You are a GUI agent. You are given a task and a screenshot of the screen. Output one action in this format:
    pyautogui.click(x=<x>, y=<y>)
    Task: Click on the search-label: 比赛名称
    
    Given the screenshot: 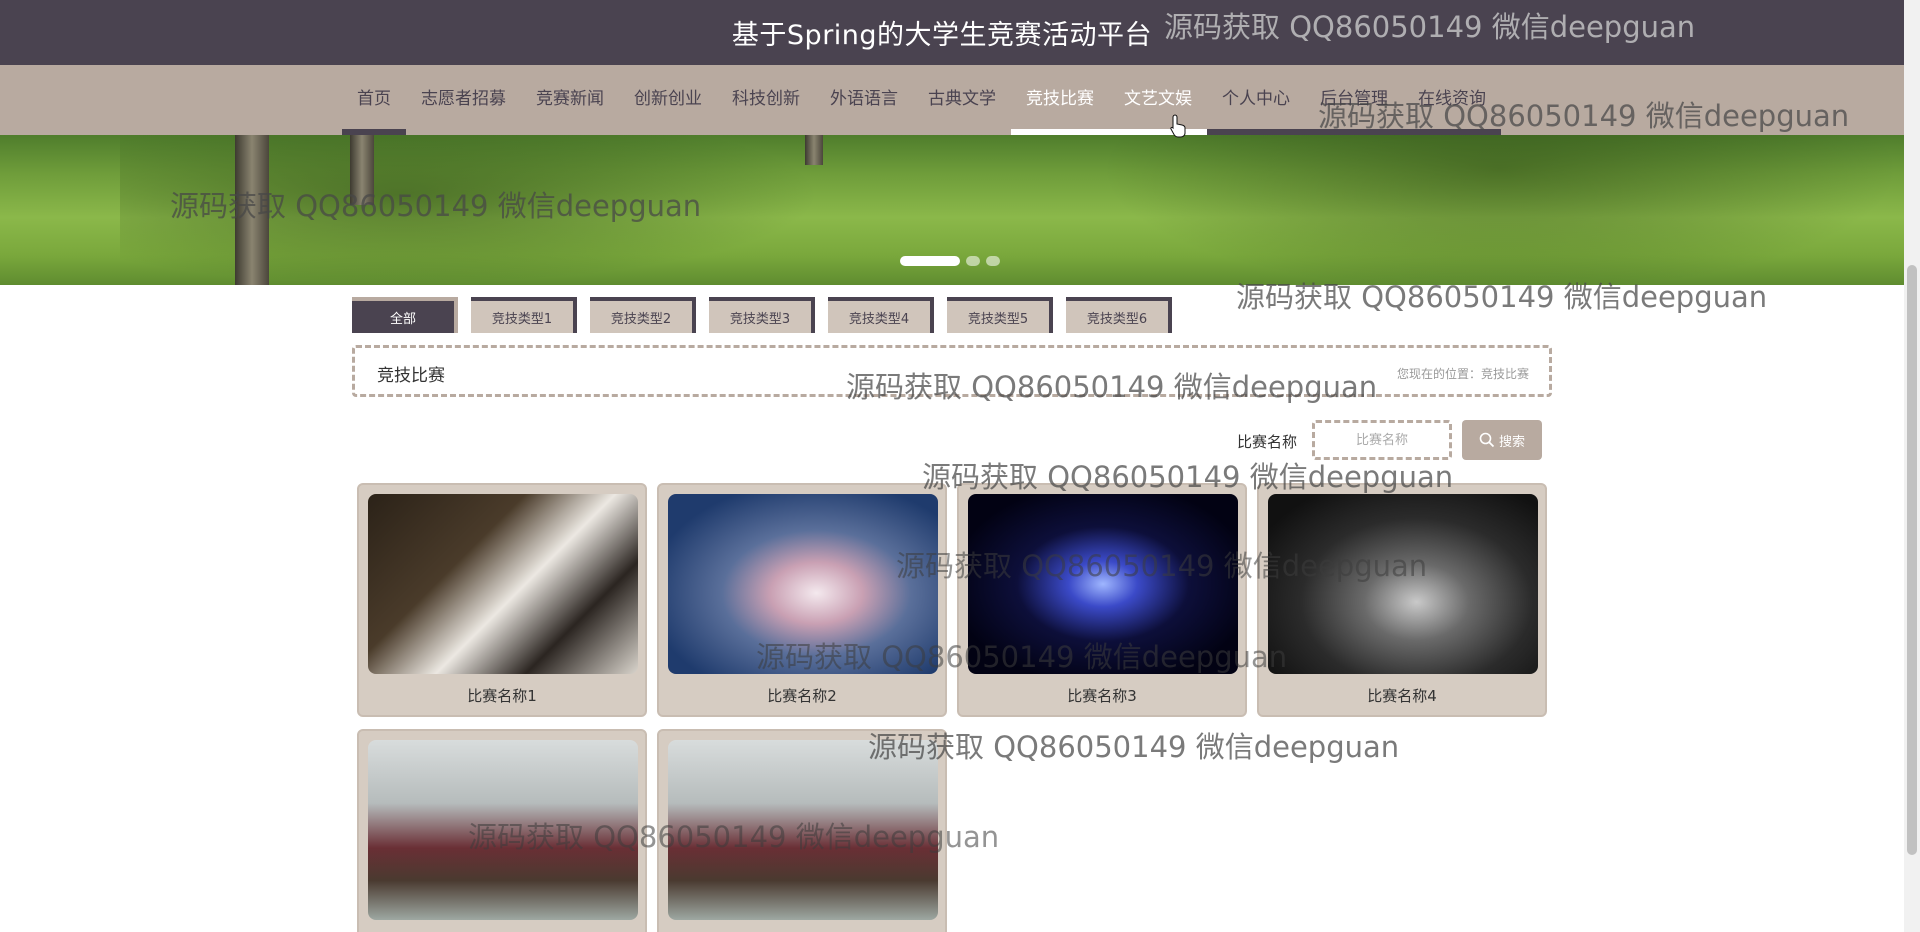 What is the action you would take?
    pyautogui.click(x=1267, y=442)
    